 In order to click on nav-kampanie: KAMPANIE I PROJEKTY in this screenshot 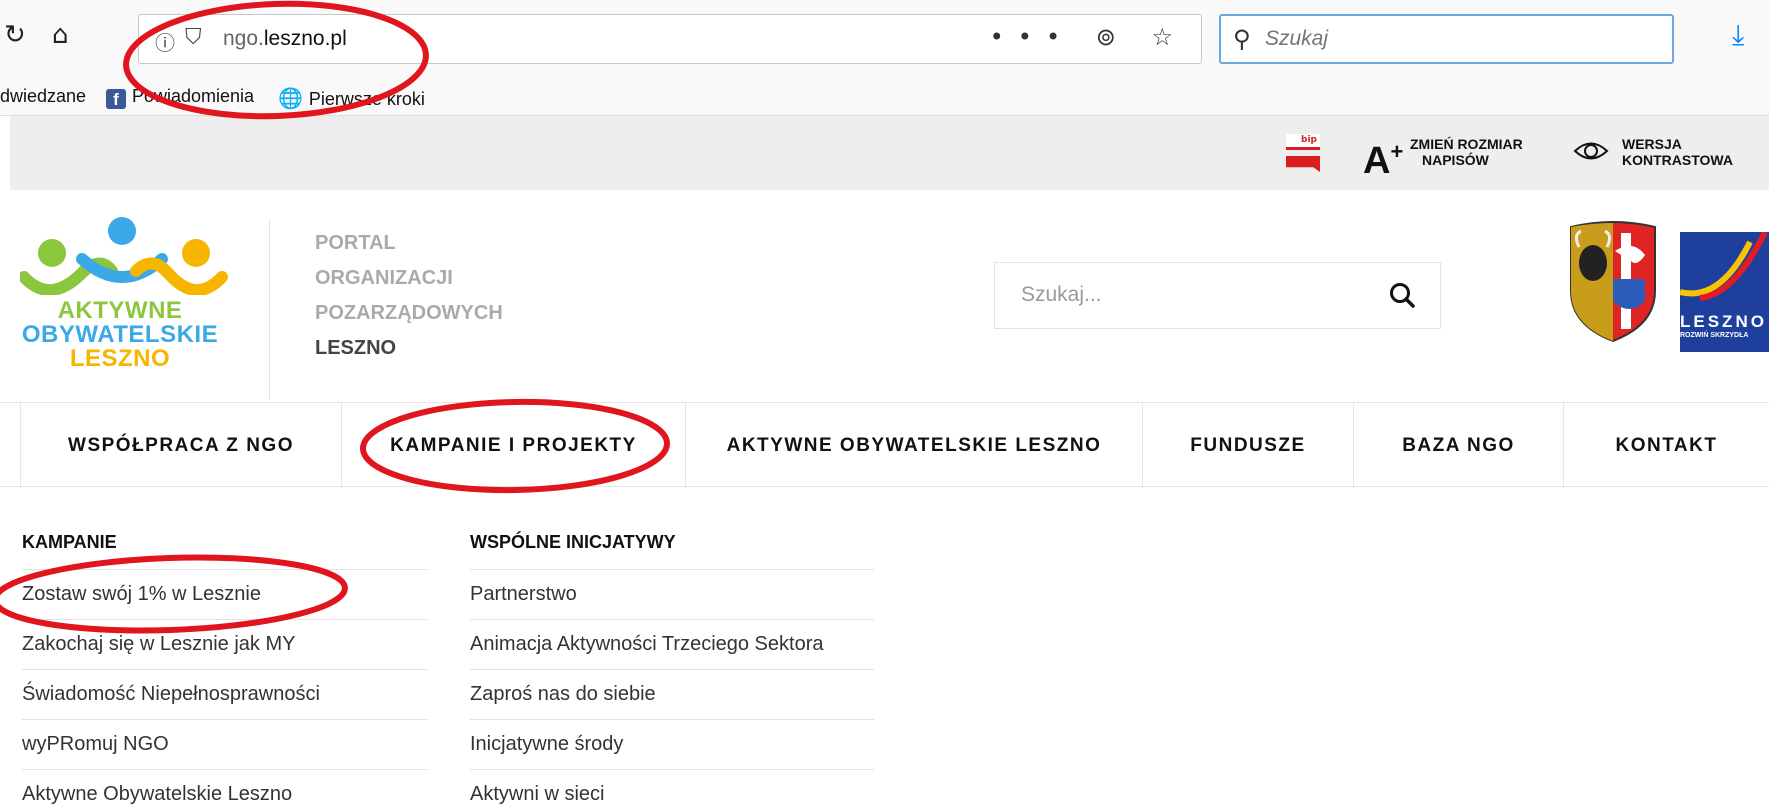, I will do `click(514, 445)`.